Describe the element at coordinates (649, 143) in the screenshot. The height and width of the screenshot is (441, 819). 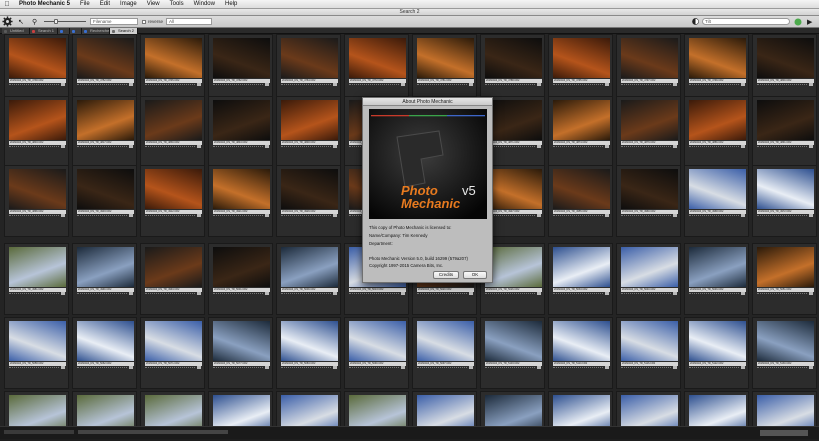
I see `thumbnail-caption: 20160404_DS_TR_4879.CR2` at that location.